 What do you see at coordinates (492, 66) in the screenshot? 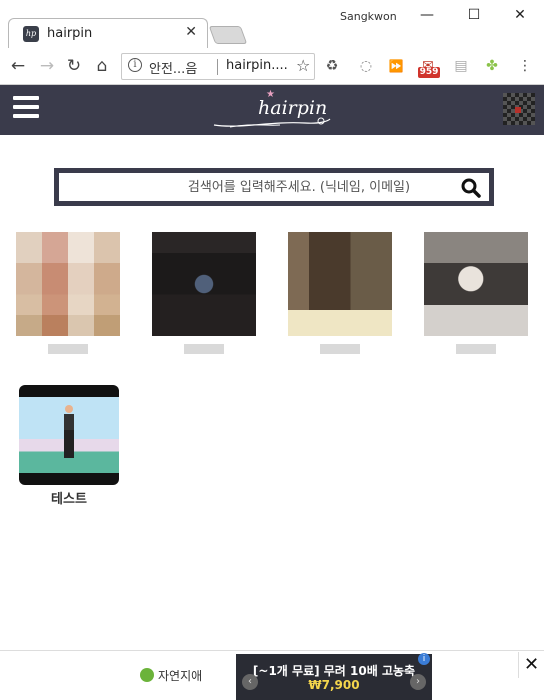
I see `android-icon: ✤` at bounding box center [492, 66].